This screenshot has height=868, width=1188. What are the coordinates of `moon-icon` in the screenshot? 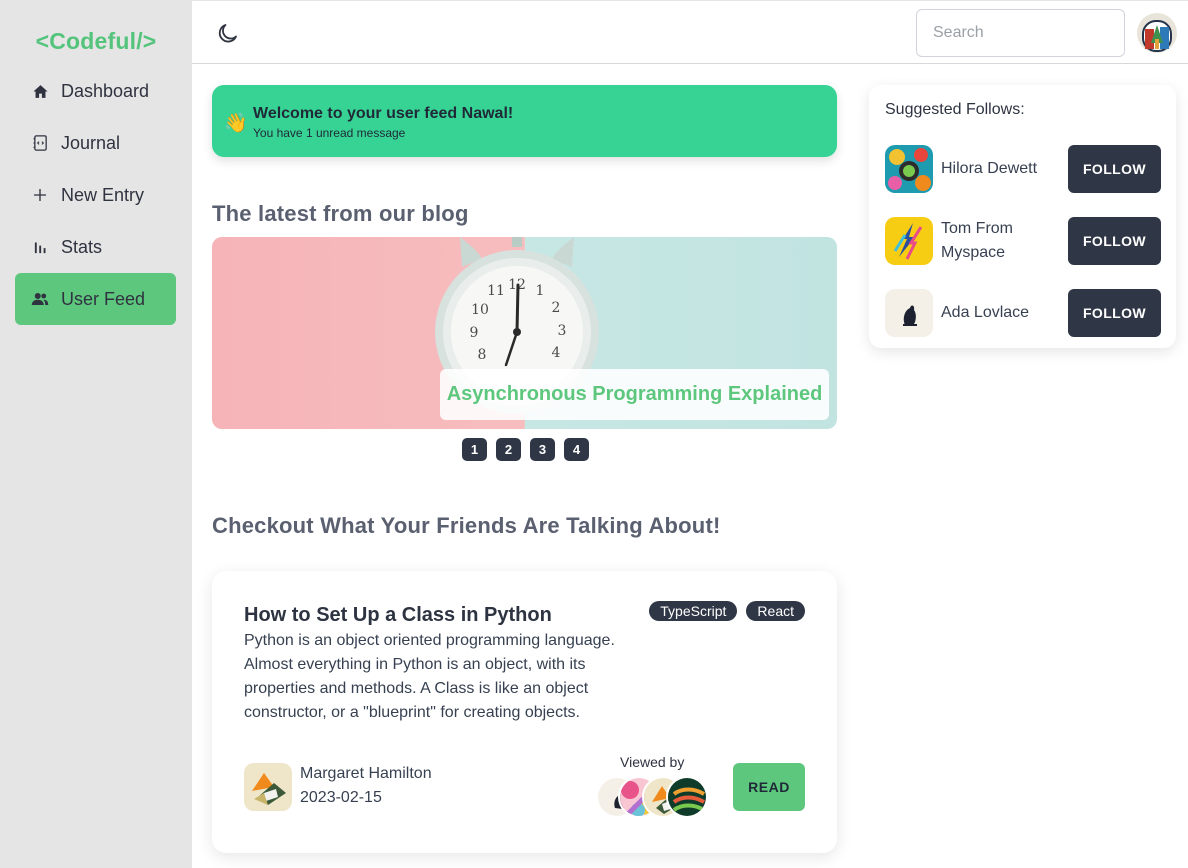 It's located at (228, 33).